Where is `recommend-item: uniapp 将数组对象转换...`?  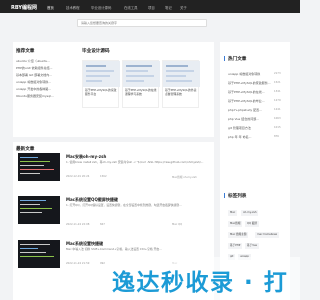 recommend-item: uniapp 将数组对象转换... is located at coordinates (47, 82).